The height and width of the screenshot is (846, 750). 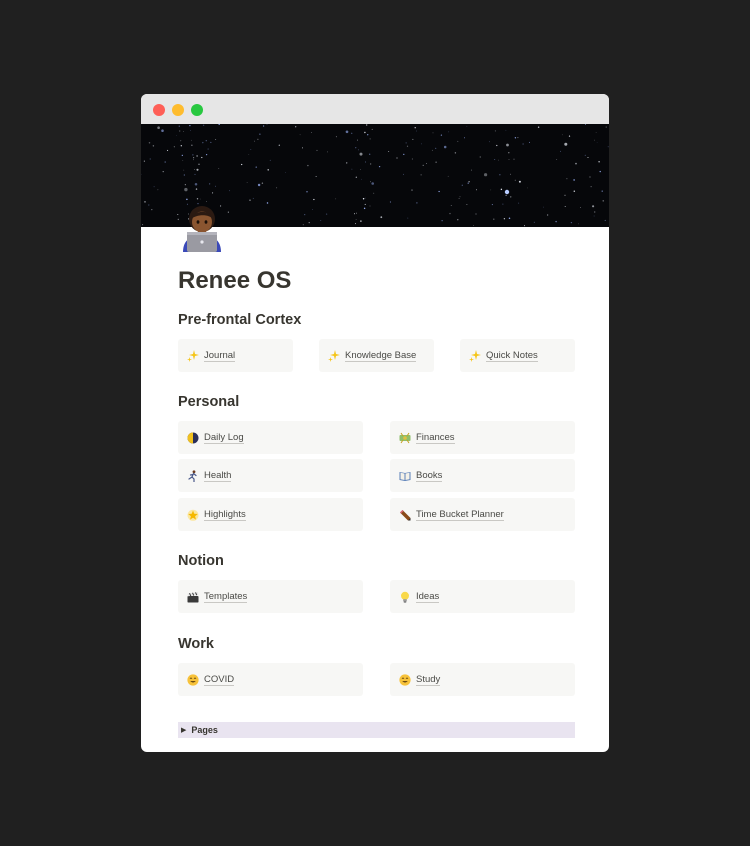 What do you see at coordinates (193, 438) in the screenshot?
I see `moon-icon` at bounding box center [193, 438].